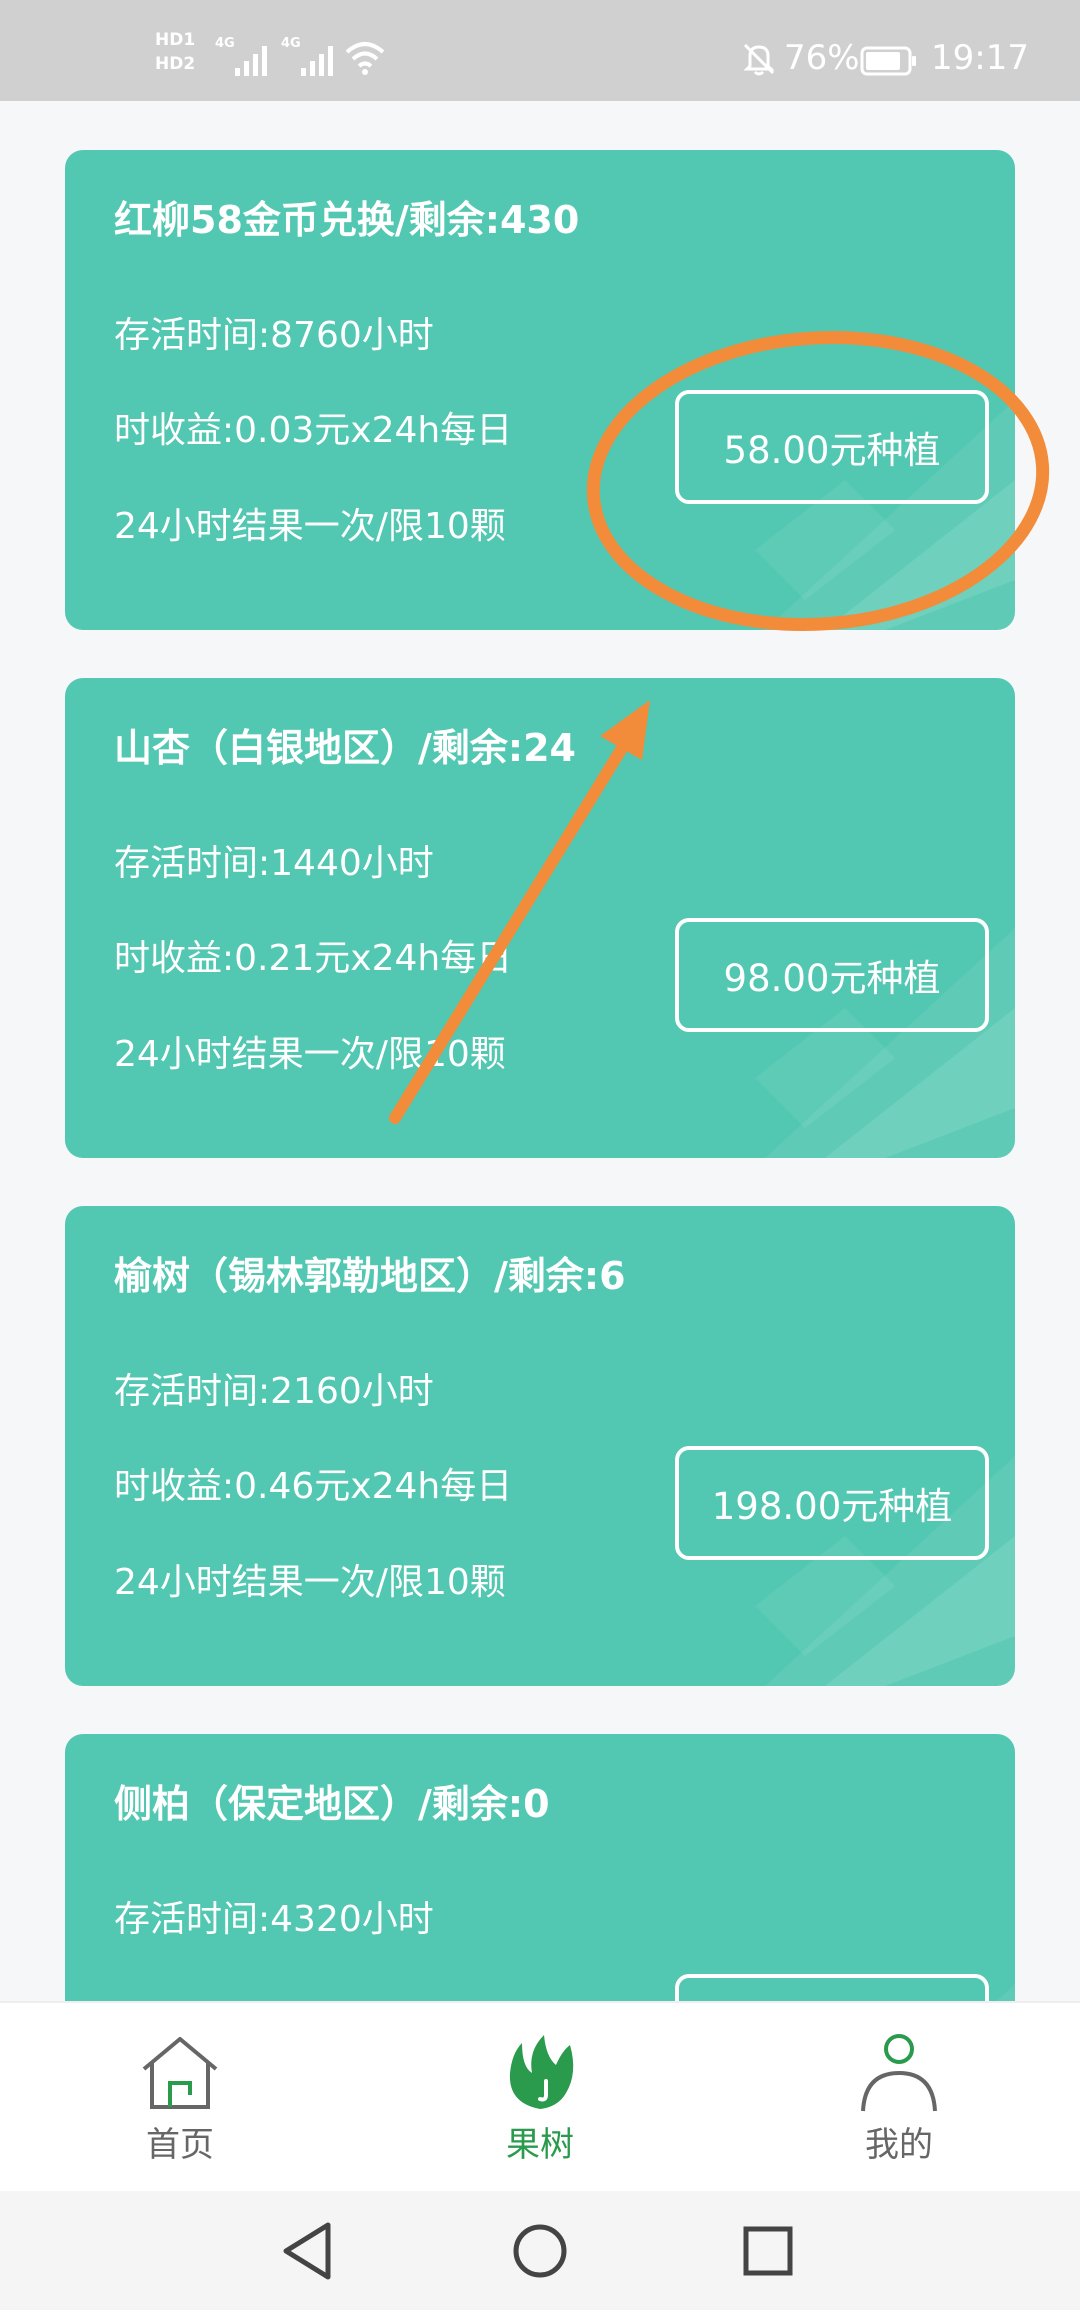 The image size is (1080, 2310). Describe the element at coordinates (768, 2251) in the screenshot. I see `recents-square-icon` at that location.